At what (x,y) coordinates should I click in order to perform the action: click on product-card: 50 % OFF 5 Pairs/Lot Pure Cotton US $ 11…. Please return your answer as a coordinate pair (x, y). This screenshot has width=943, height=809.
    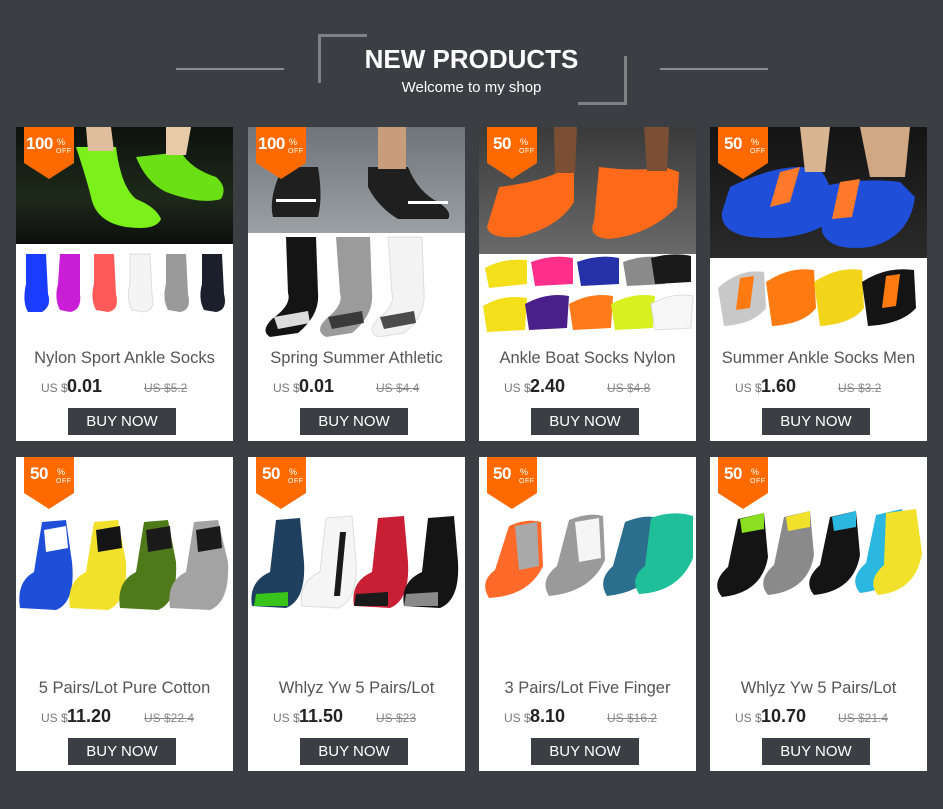
    Looking at the image, I should click on (124, 614).